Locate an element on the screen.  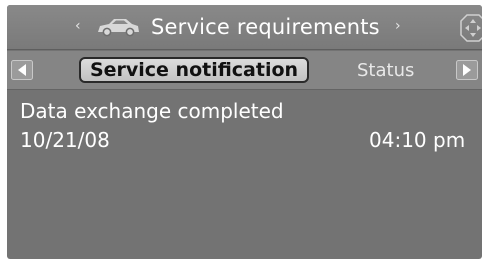
tab-service-notification: Service notification is located at coordinates (194, 70).